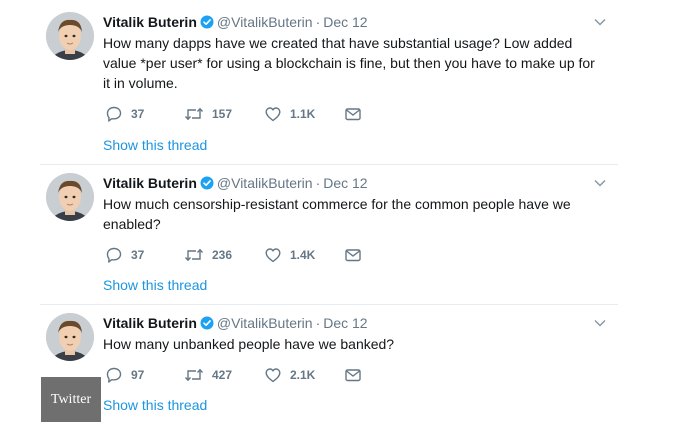 This screenshot has height=428, width=692. I want to click on source-badge-label: Twitter, so click(71, 399).